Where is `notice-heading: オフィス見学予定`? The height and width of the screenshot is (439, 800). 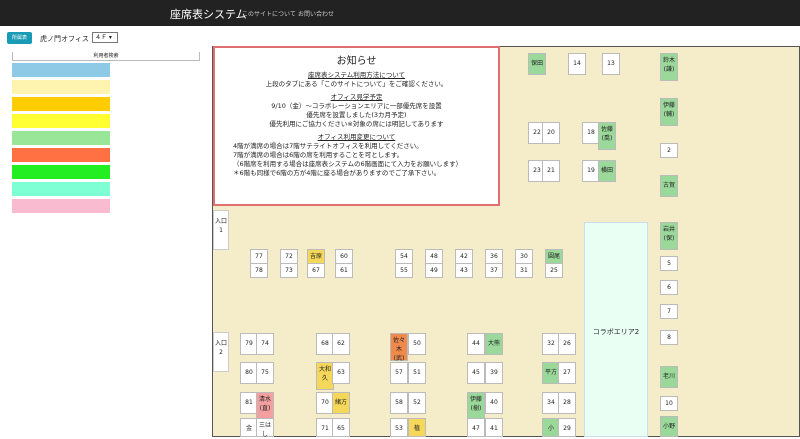
notice-heading: オフィス見学予定 is located at coordinates (356, 97).